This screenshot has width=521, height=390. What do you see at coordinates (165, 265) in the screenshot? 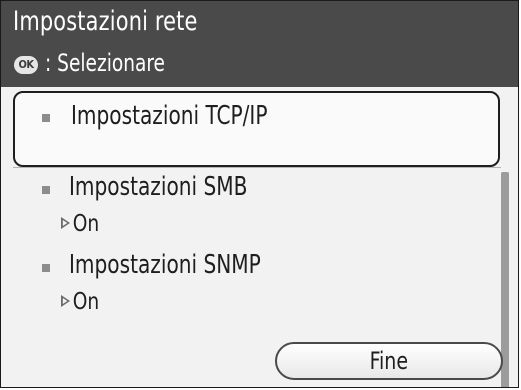
I see `list-item-label: Impostazioni SNMP` at bounding box center [165, 265].